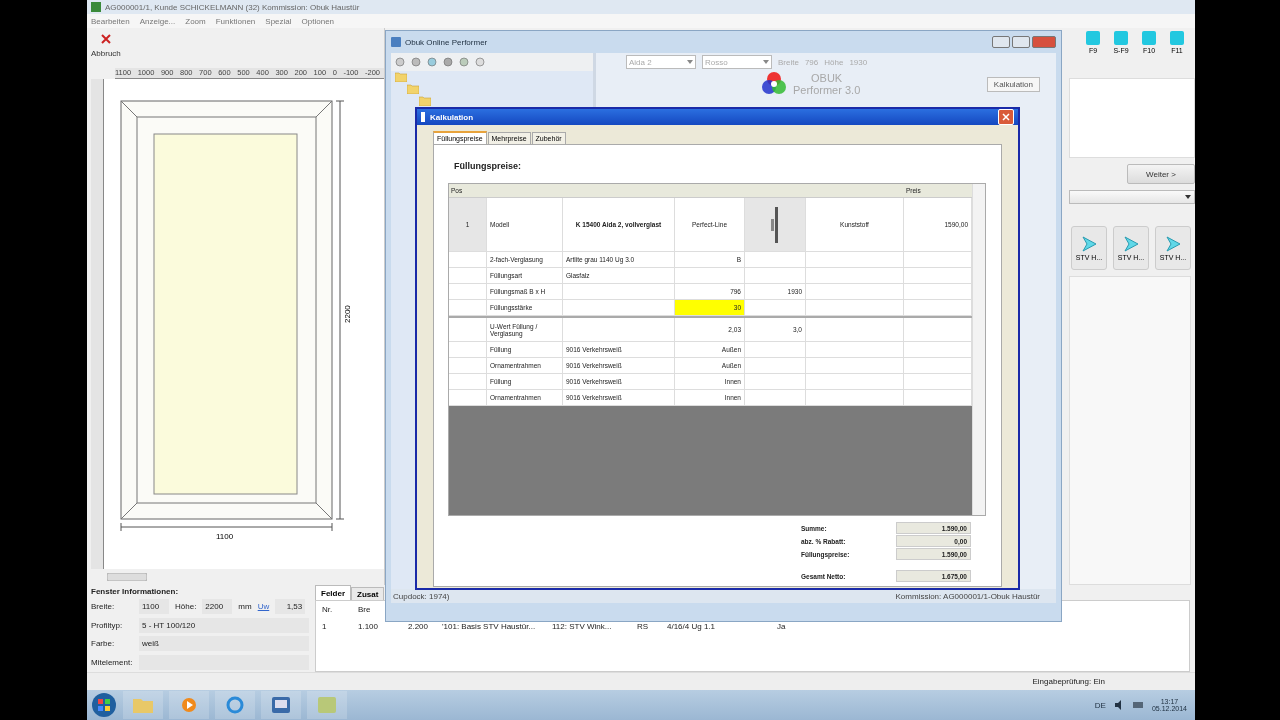 This screenshot has width=1280, height=720. What do you see at coordinates (452, 117) in the screenshot?
I see `dialog-title: Kalkulation` at bounding box center [452, 117].